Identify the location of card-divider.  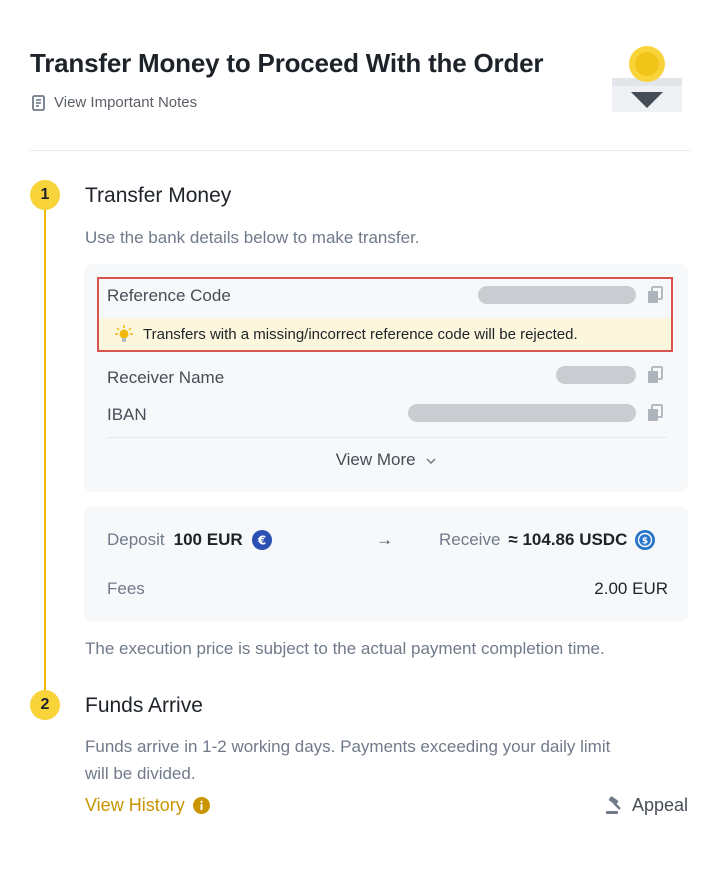
(387, 437).